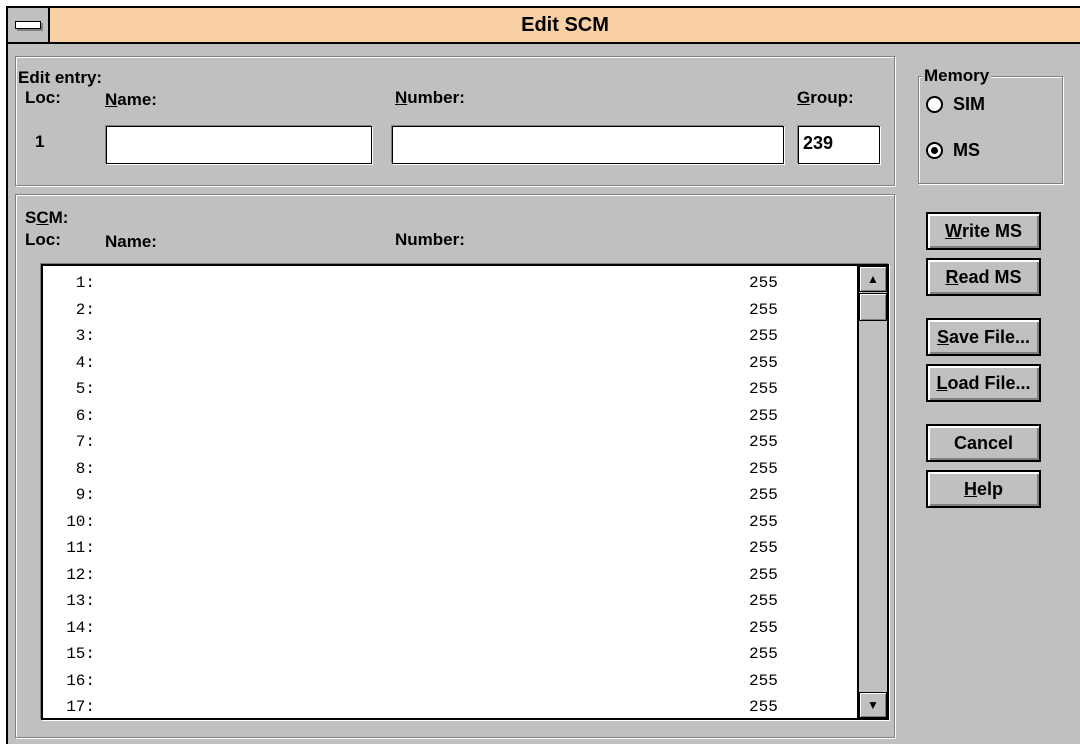  What do you see at coordinates (942, 382) in the screenshot?
I see `load-file-mnemonic: L` at bounding box center [942, 382].